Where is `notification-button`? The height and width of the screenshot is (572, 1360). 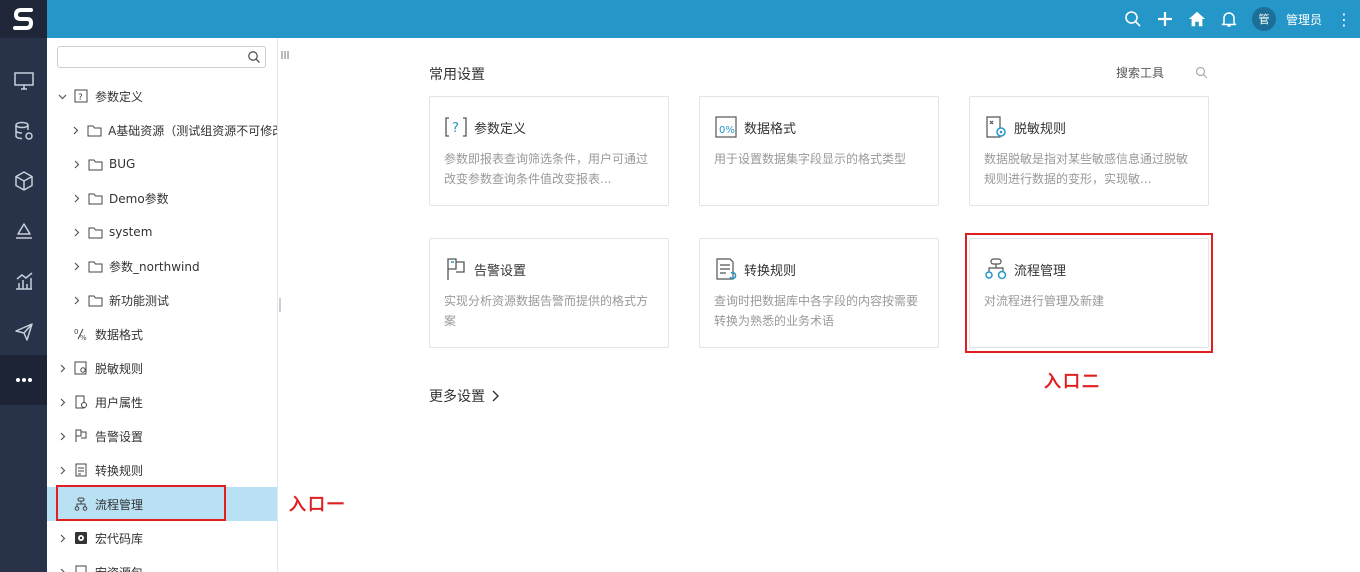
notification-button is located at coordinates (1229, 19).